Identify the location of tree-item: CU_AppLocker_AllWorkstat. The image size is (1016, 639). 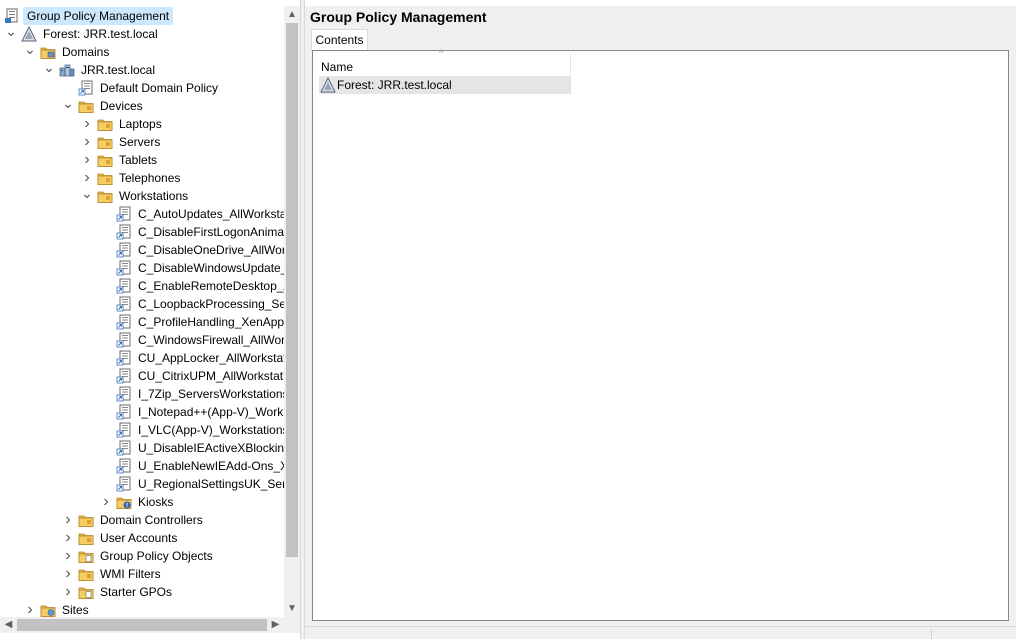
(142, 358).